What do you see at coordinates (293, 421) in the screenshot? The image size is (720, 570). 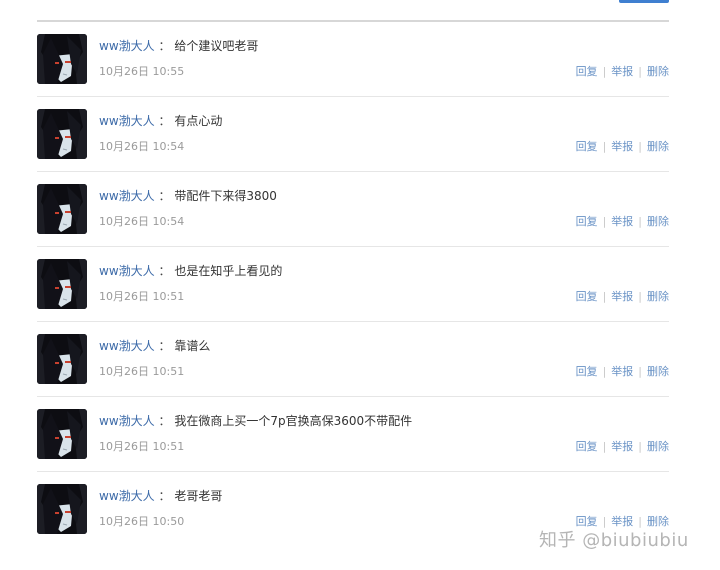 I see `message-text: 我在微商上买一个7p官换高保3600不带配件` at bounding box center [293, 421].